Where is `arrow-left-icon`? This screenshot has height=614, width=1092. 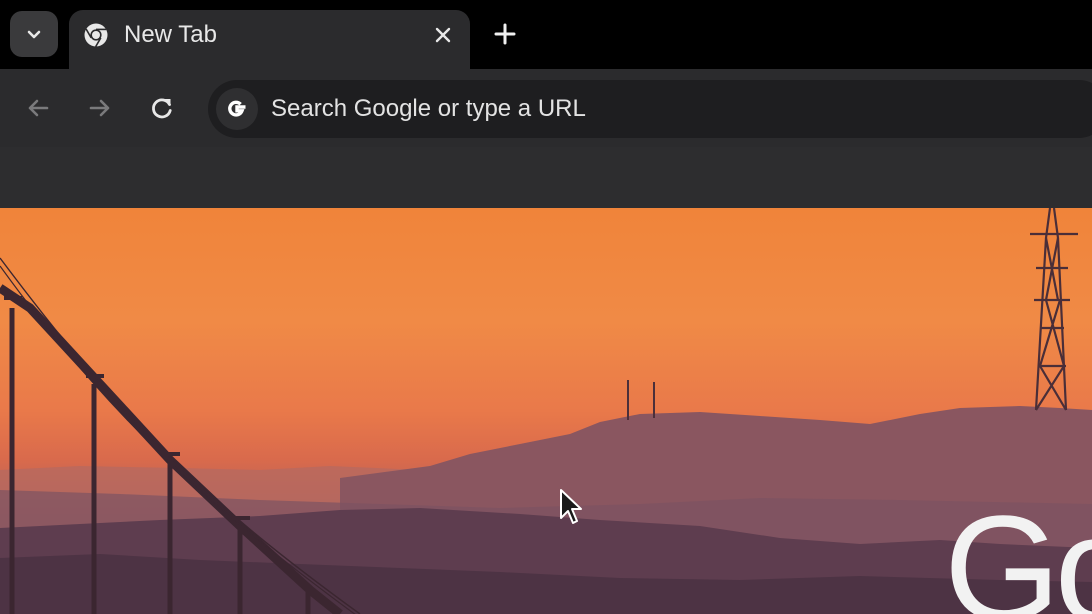
arrow-left-icon is located at coordinates (38, 108).